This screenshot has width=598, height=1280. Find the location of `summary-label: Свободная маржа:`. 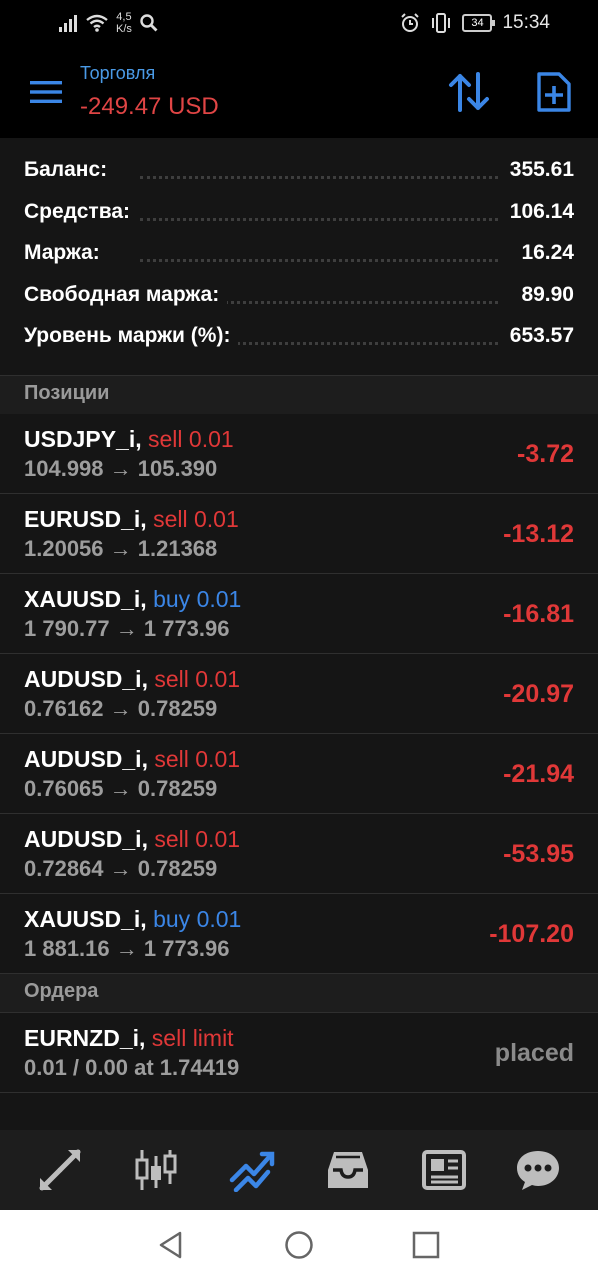

summary-label: Свободная маржа: is located at coordinates (126, 294).